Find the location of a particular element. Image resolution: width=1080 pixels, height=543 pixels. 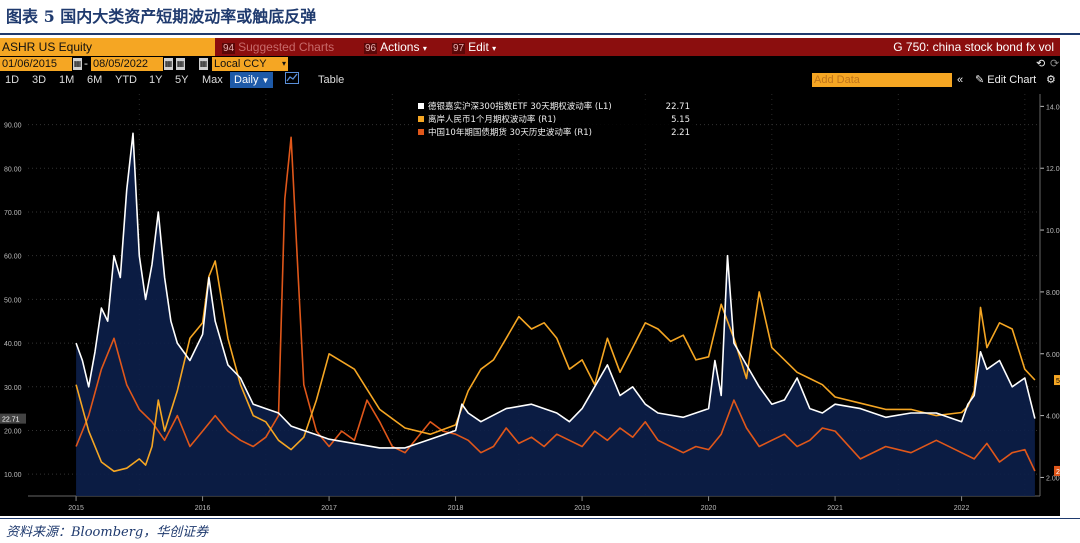

legend-label: 中国10年期国债期货 30天历史波动率 (R1) is located at coordinates (510, 132).